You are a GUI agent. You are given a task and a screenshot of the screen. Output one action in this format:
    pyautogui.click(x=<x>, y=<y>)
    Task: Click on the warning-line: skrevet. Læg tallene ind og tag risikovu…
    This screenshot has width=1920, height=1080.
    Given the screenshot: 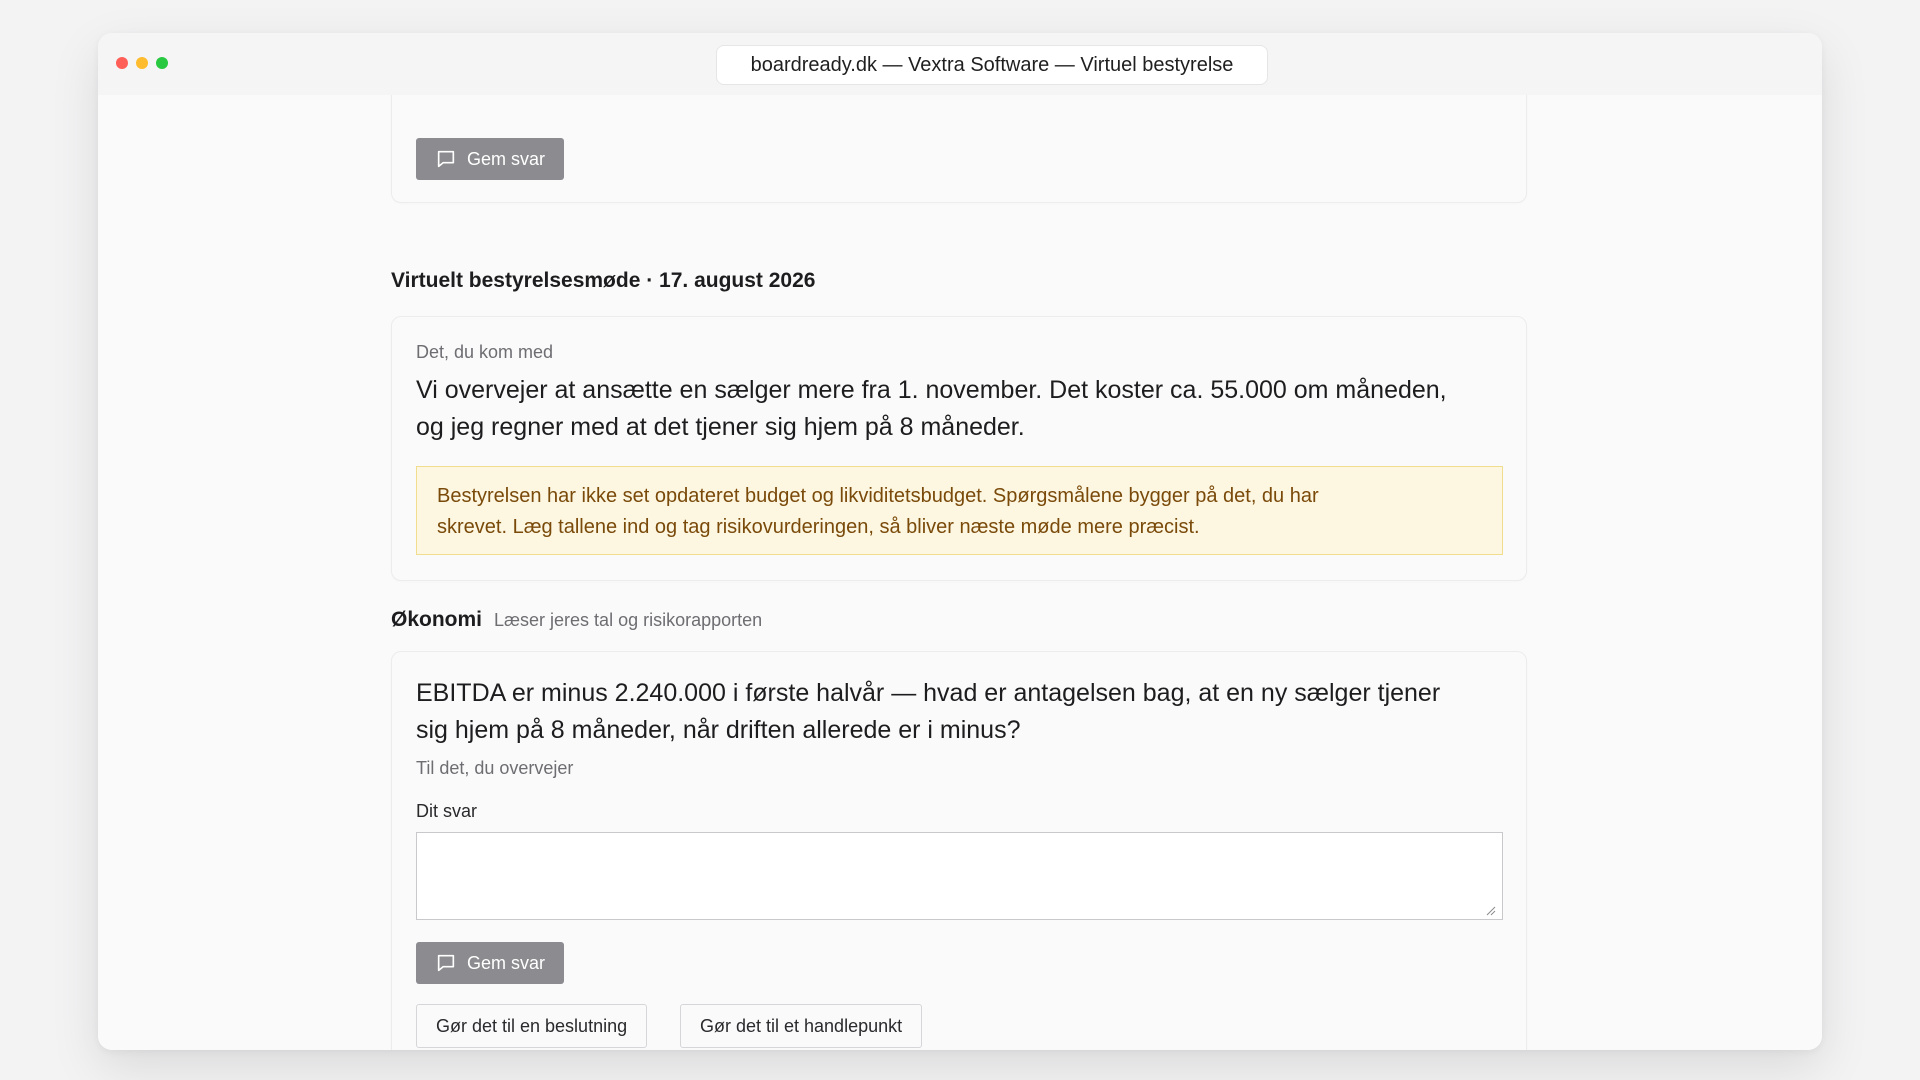 What is the action you would take?
    pyautogui.click(x=818, y=527)
    